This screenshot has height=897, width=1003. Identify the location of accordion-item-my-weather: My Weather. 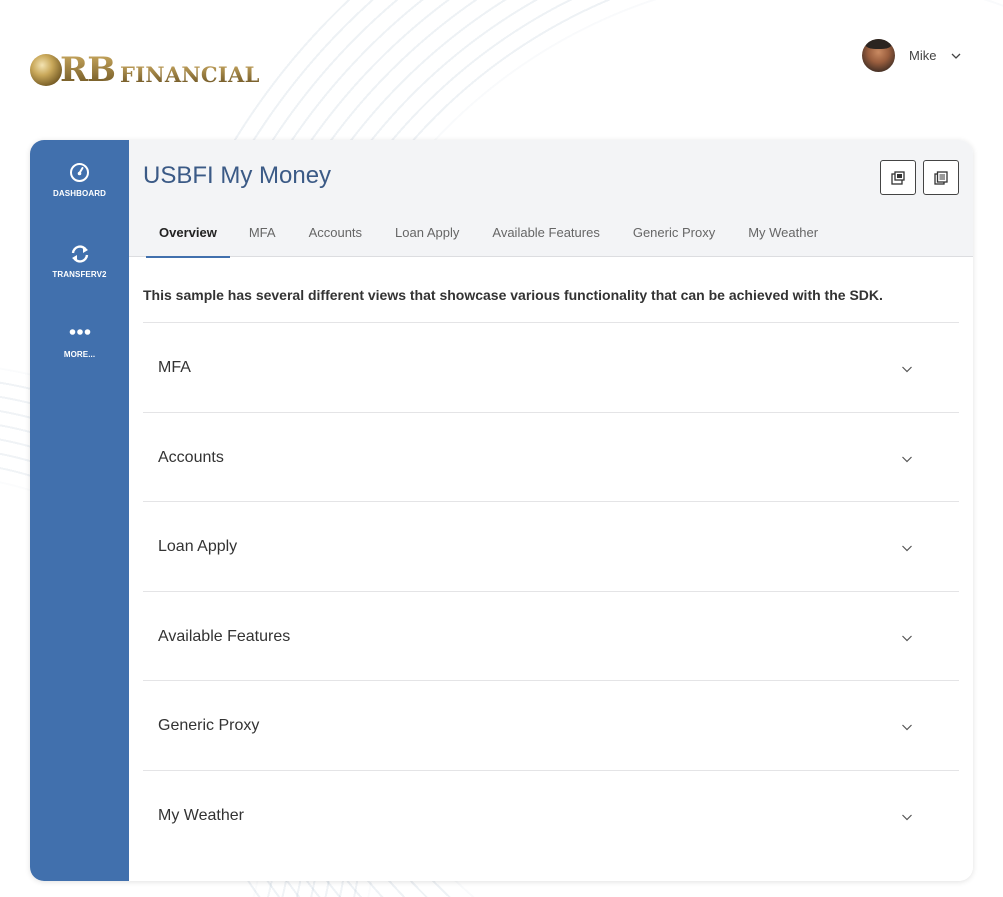
(551, 814).